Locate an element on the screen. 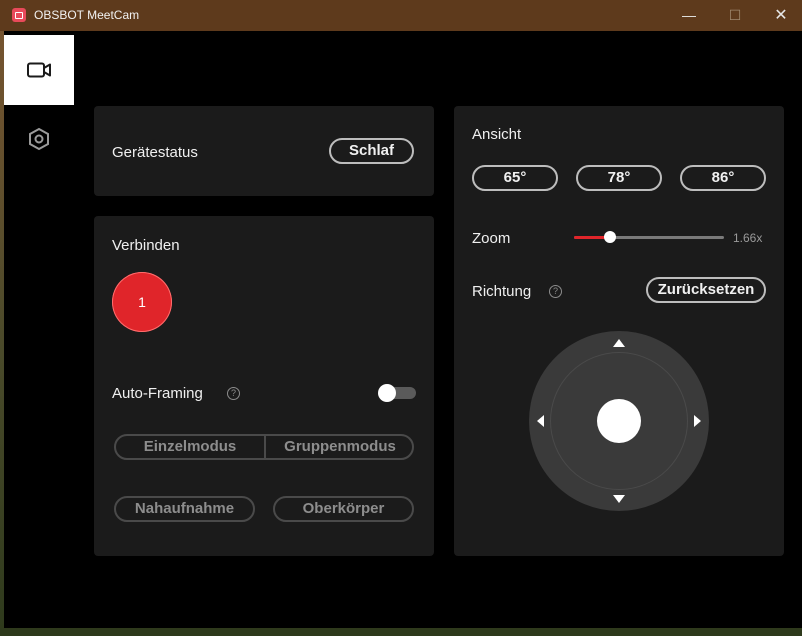 The width and height of the screenshot is (802, 636). fov-65-button: 65° is located at coordinates (515, 178).